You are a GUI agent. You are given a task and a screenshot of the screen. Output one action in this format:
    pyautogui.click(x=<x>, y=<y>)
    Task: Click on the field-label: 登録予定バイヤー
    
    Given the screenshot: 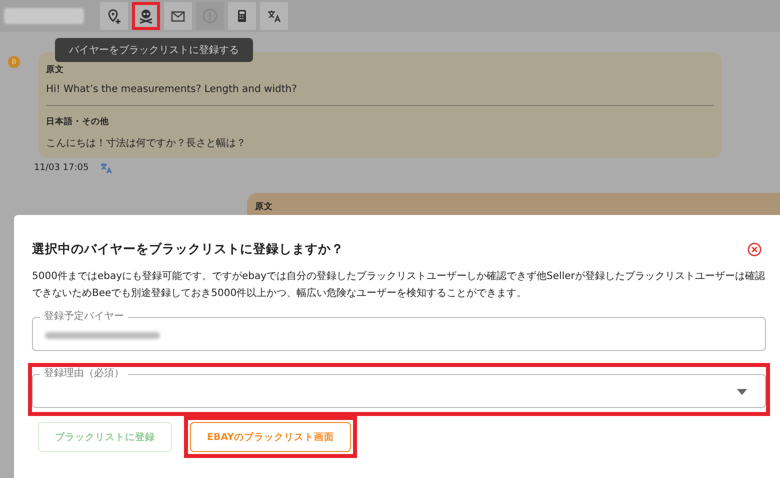 What is the action you would take?
    pyautogui.click(x=84, y=316)
    